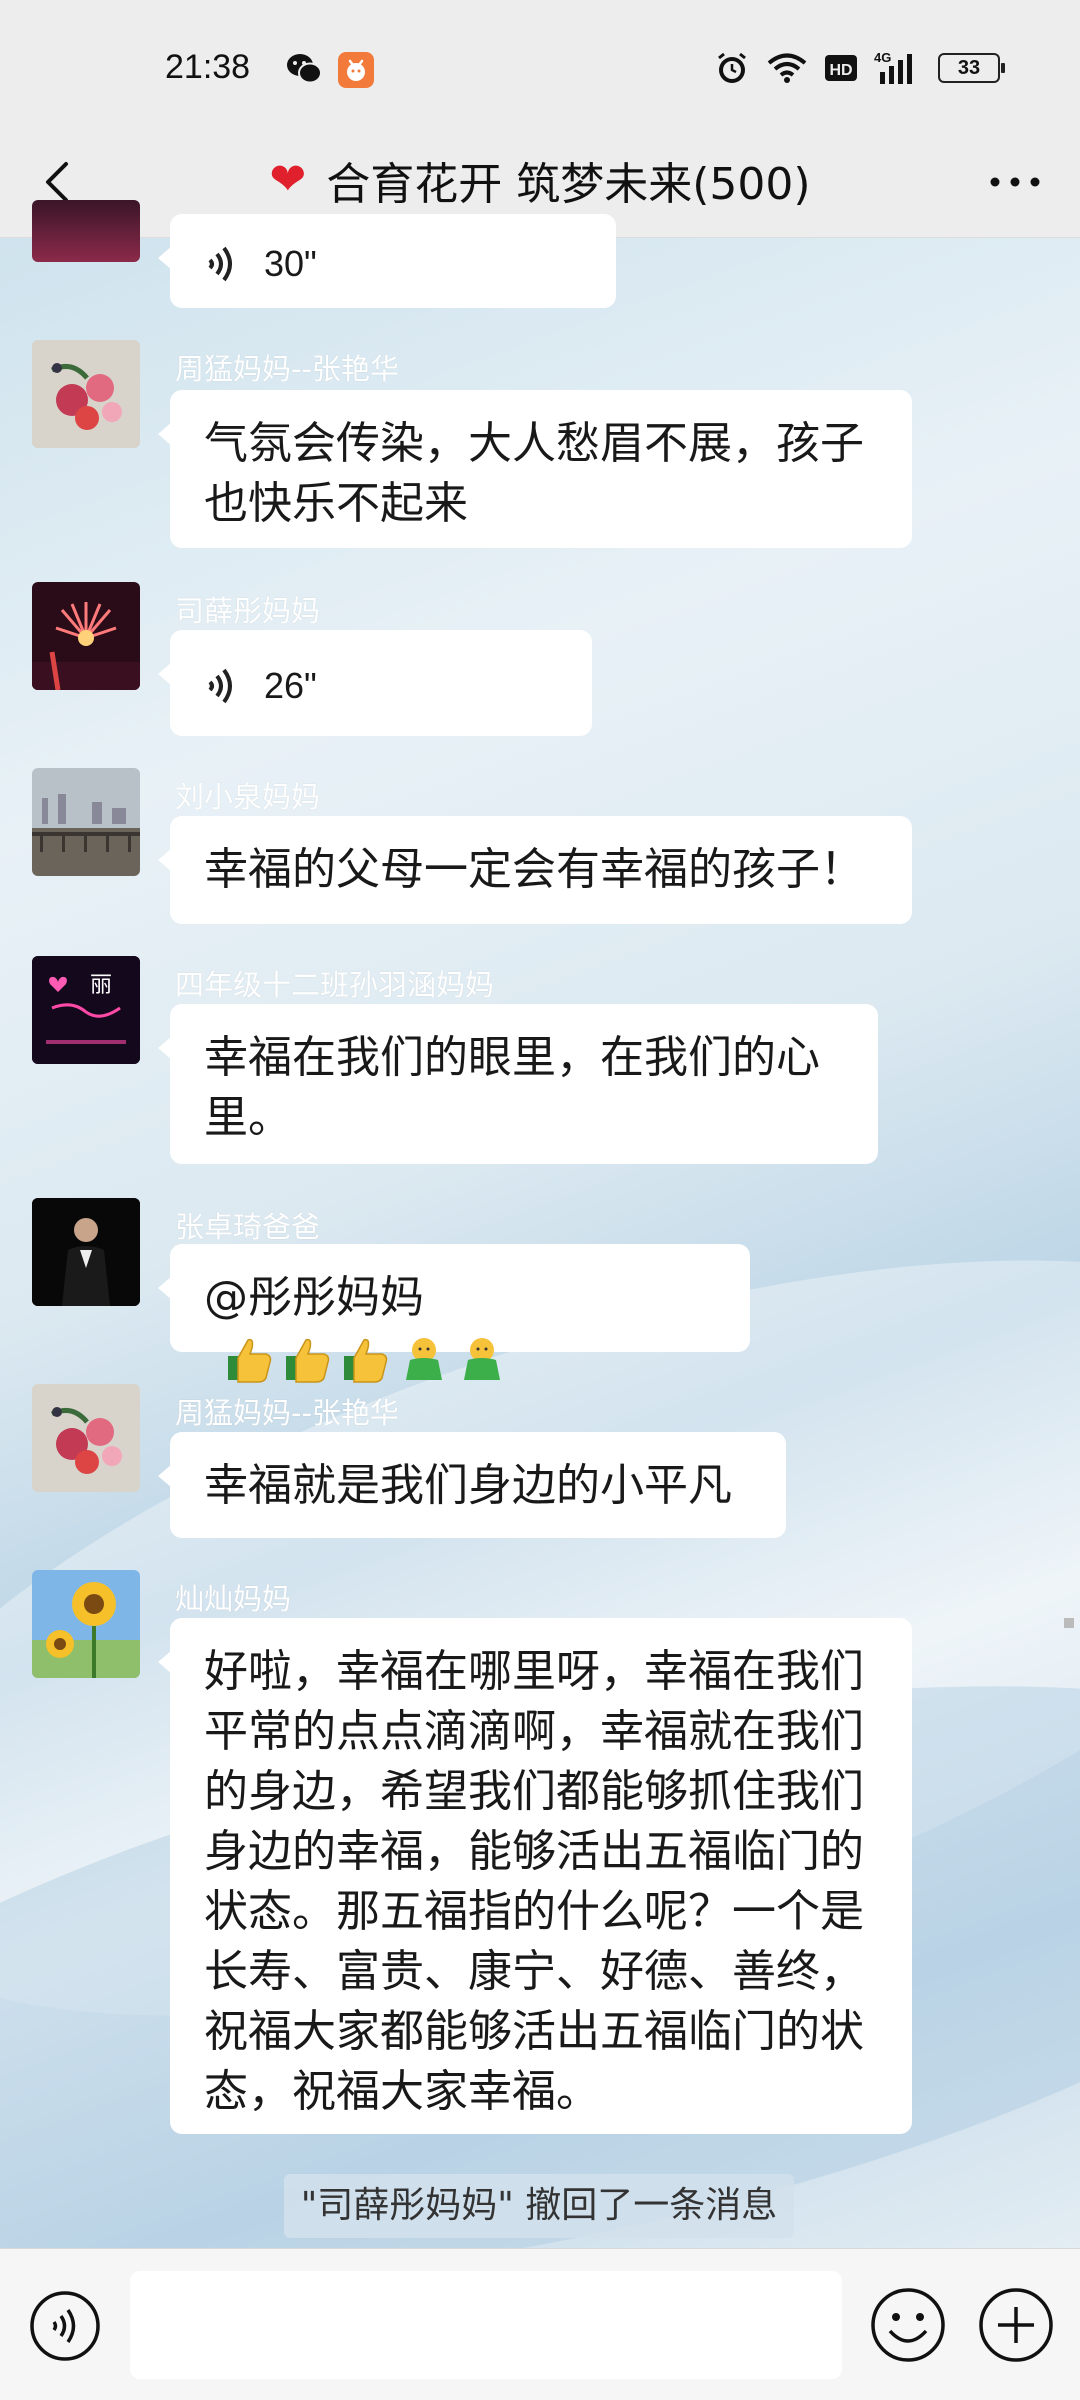  I want to click on message-text: 幸福就是我们身边的小平凡, so click(468, 1485).